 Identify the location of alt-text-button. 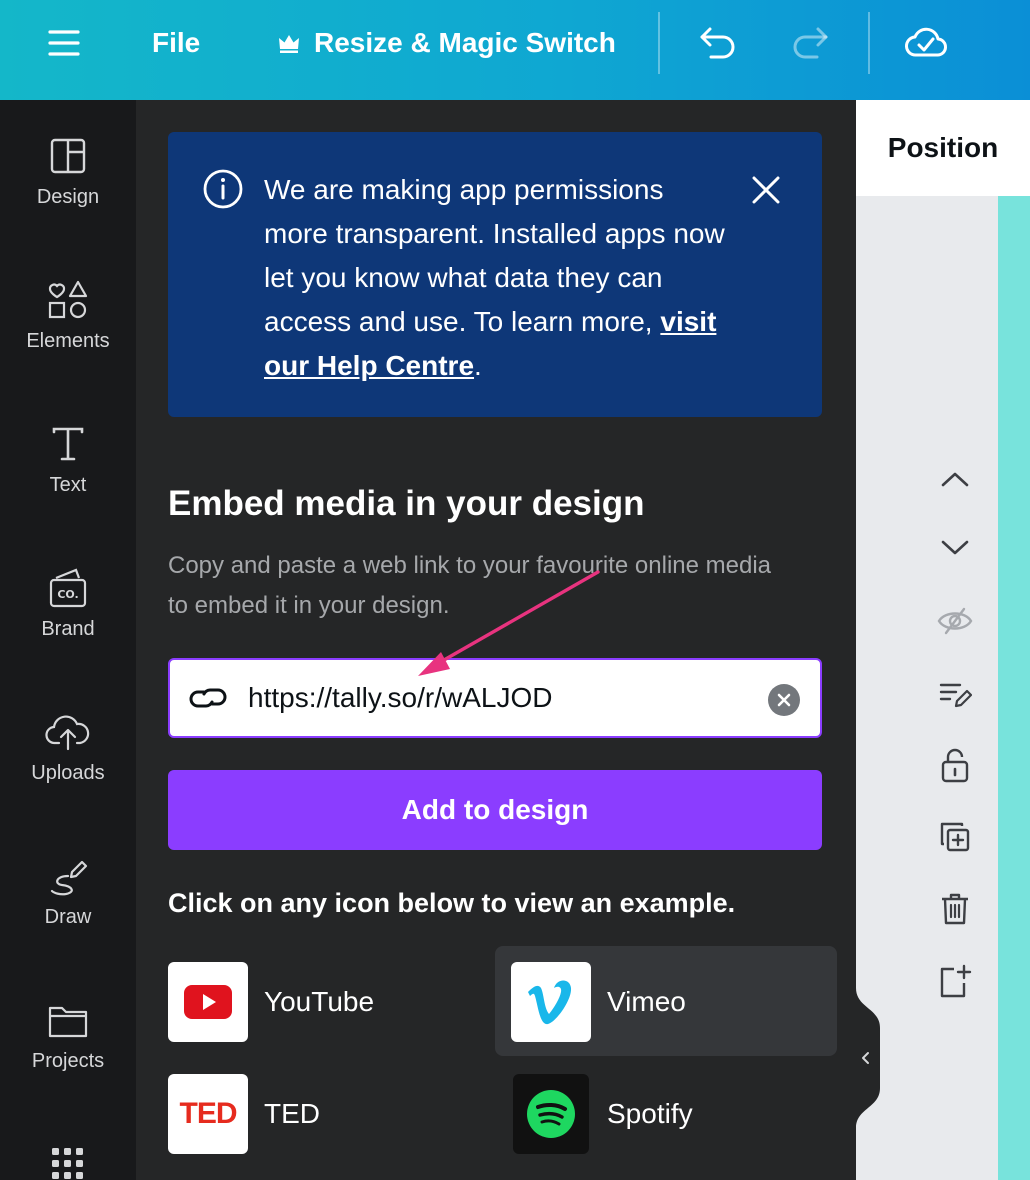
(955, 695).